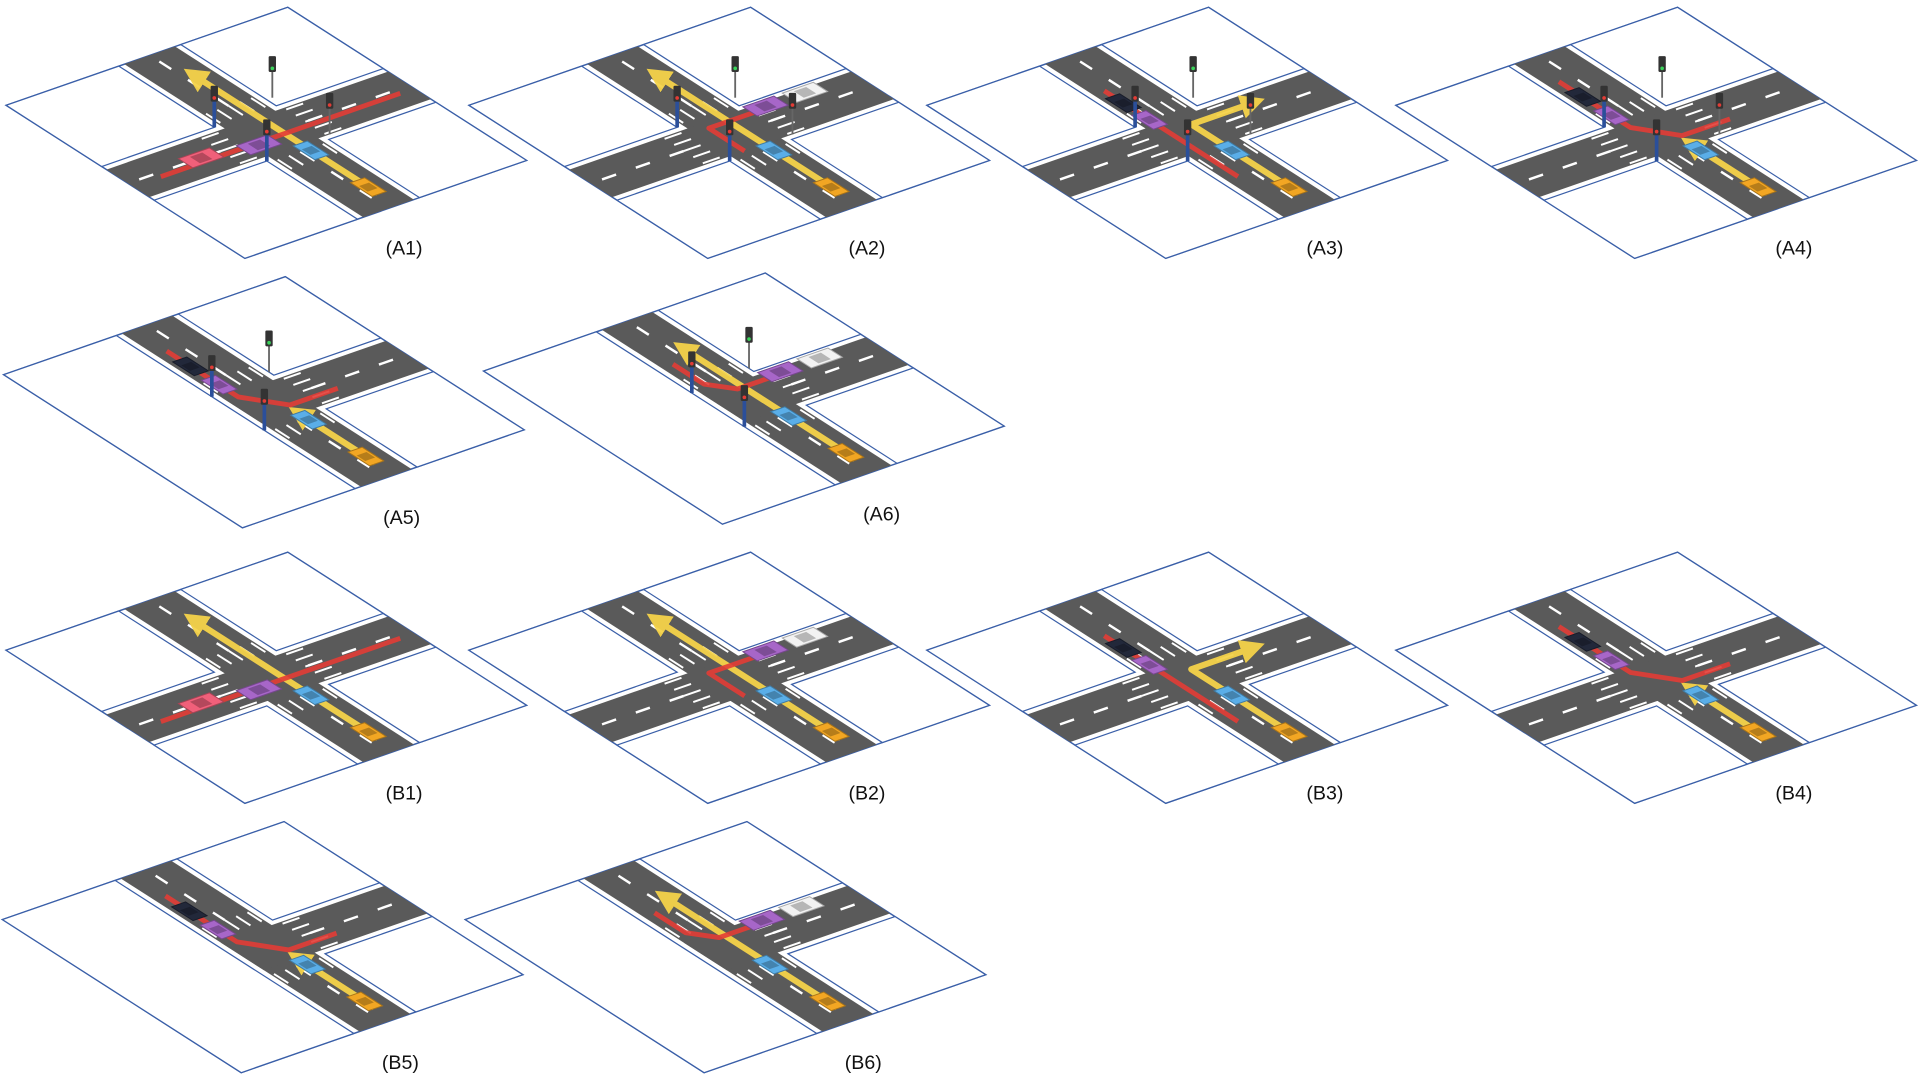 The height and width of the screenshot is (1080, 1920). What do you see at coordinates (881, 514) in the screenshot?
I see `panel-label: (A6)` at bounding box center [881, 514].